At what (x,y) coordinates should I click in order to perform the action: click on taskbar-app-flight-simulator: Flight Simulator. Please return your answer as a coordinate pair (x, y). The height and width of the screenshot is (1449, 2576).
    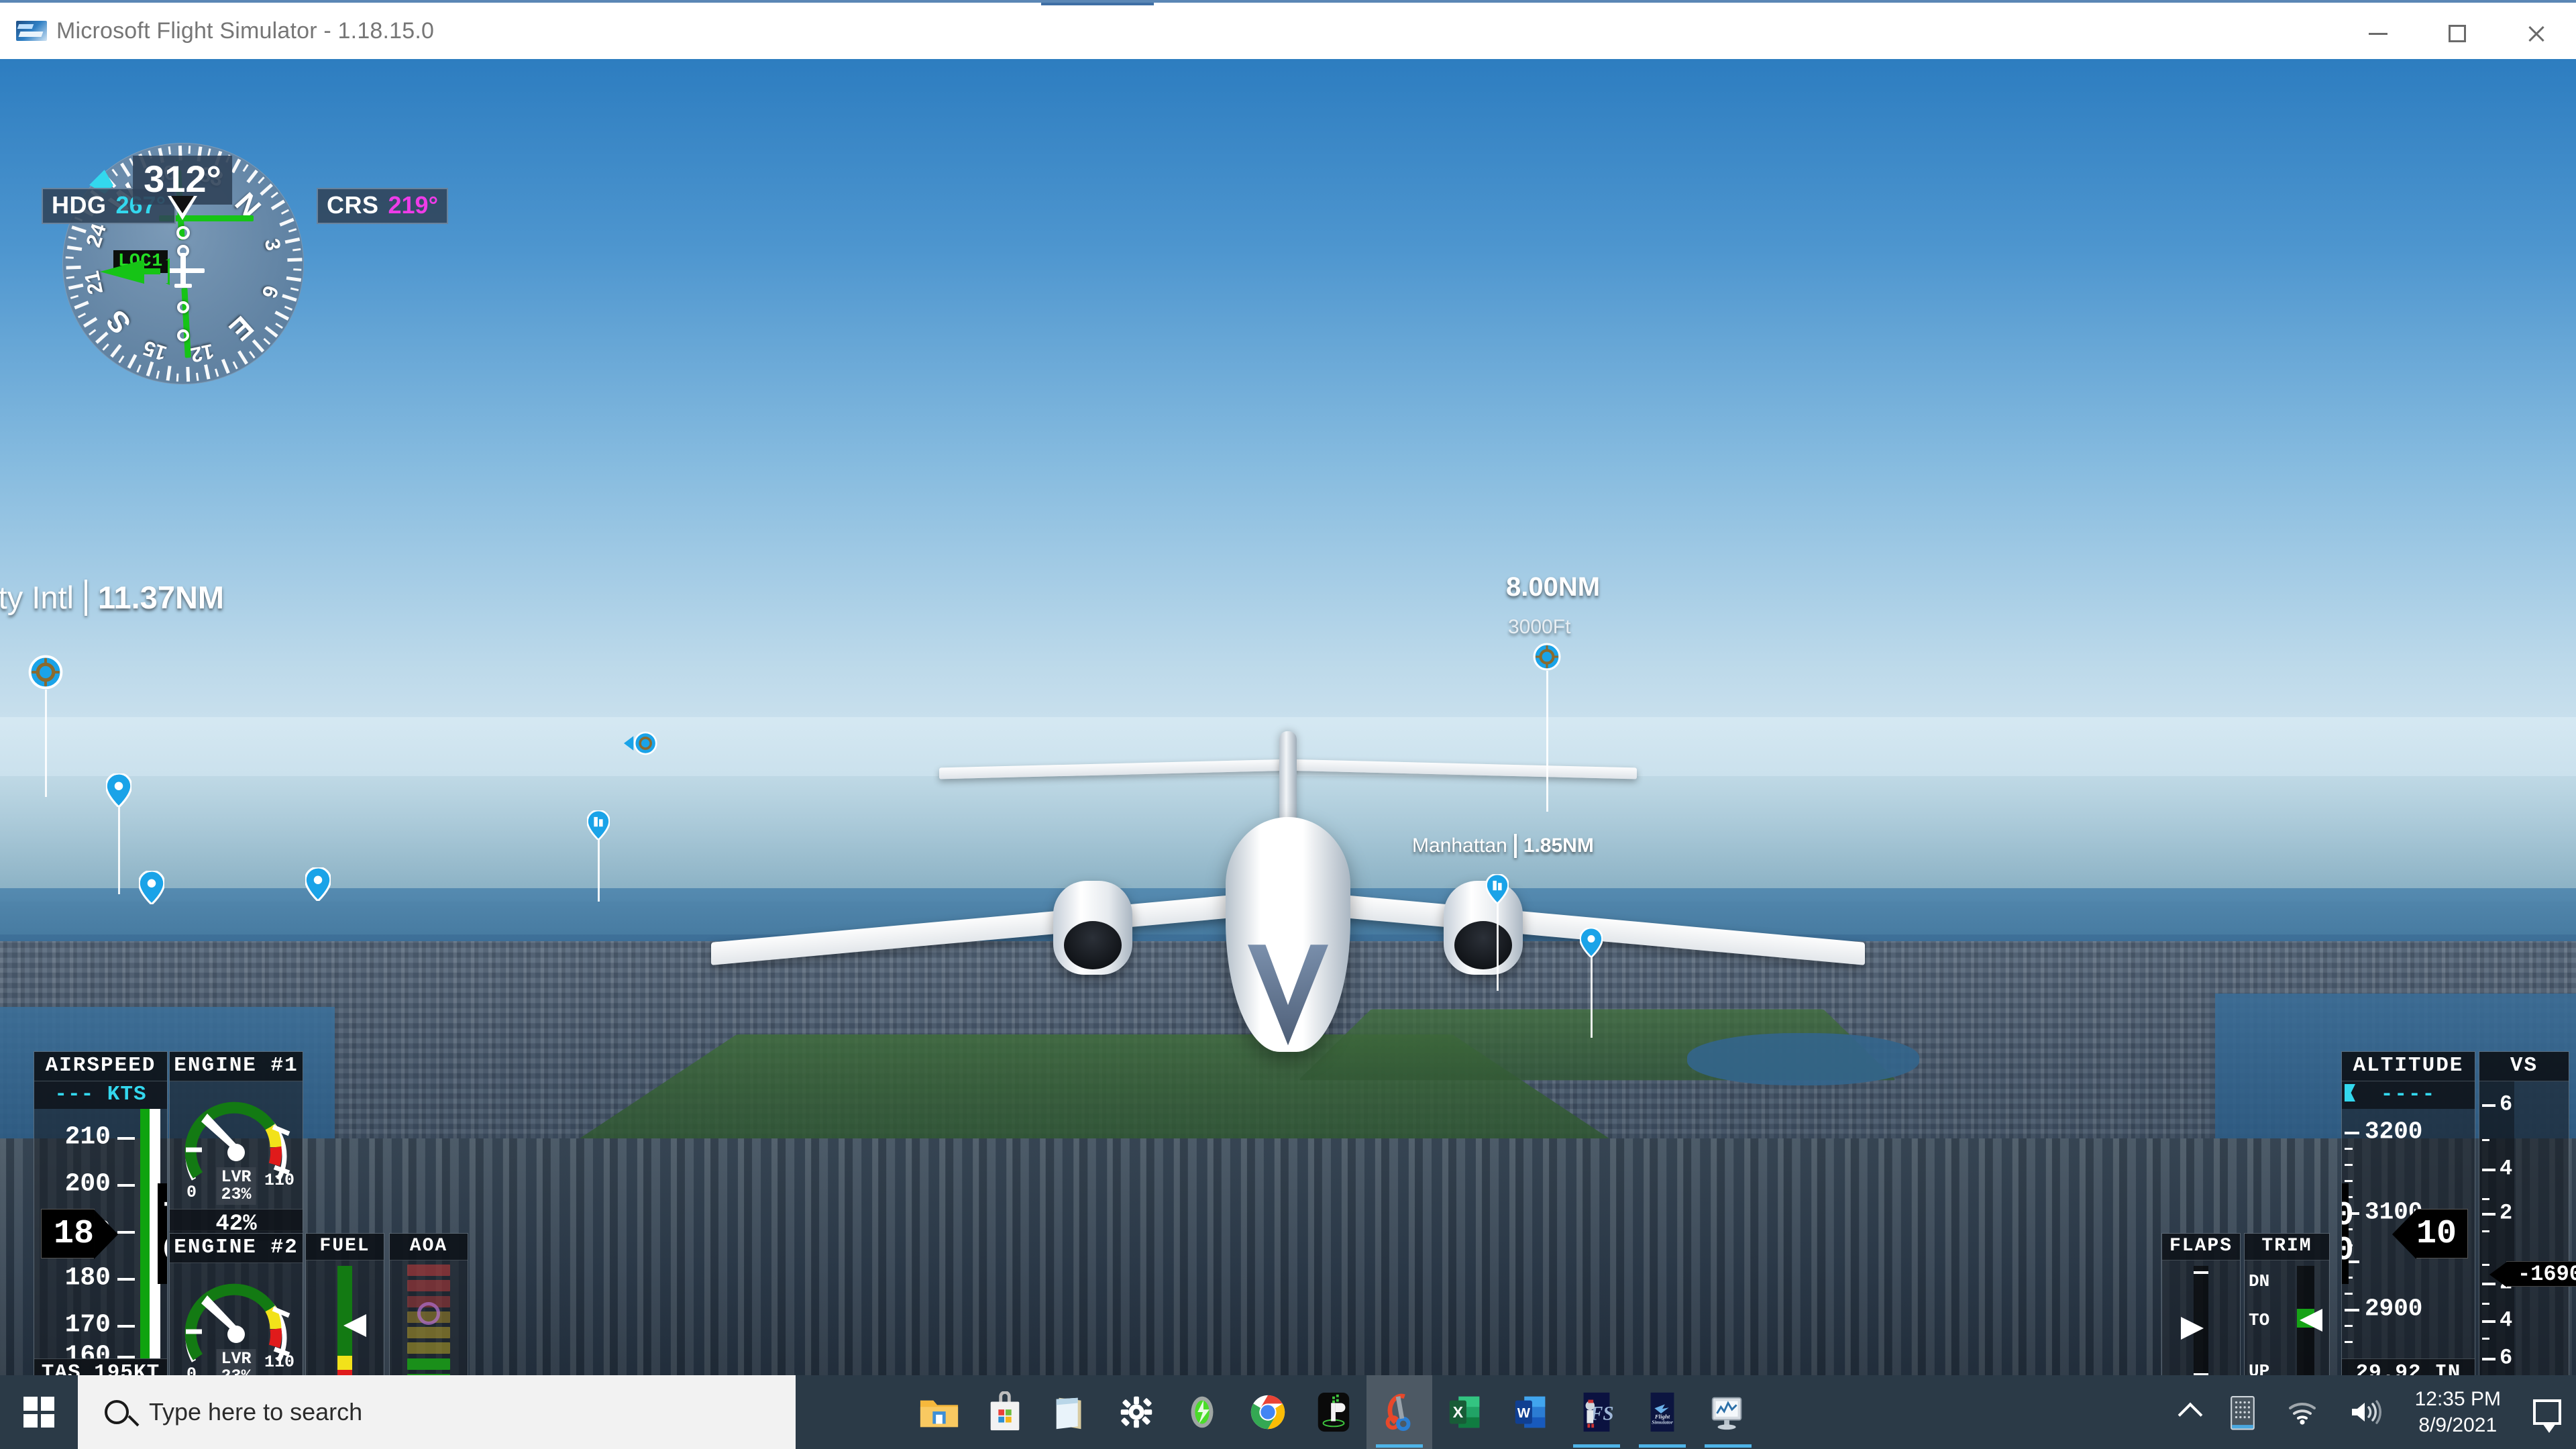
    Looking at the image, I should click on (1662, 1412).